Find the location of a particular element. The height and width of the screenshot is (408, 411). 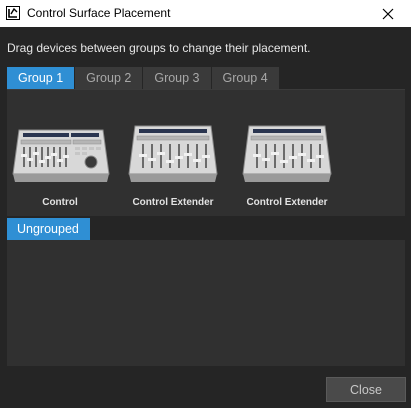

close-button: Close is located at coordinates (366, 389).